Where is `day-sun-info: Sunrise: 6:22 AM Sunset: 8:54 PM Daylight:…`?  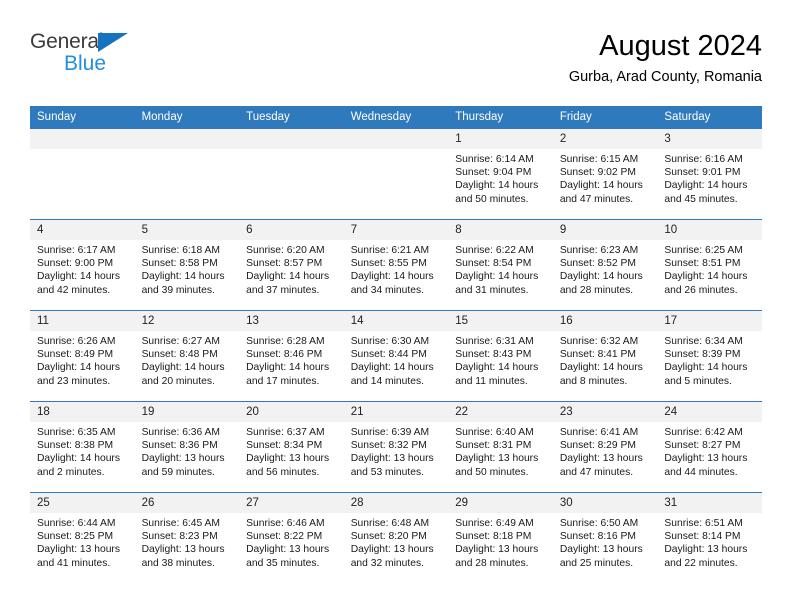
day-sun-info: Sunrise: 6:22 AM Sunset: 8:54 PM Daylight:… is located at coordinates (500, 268).